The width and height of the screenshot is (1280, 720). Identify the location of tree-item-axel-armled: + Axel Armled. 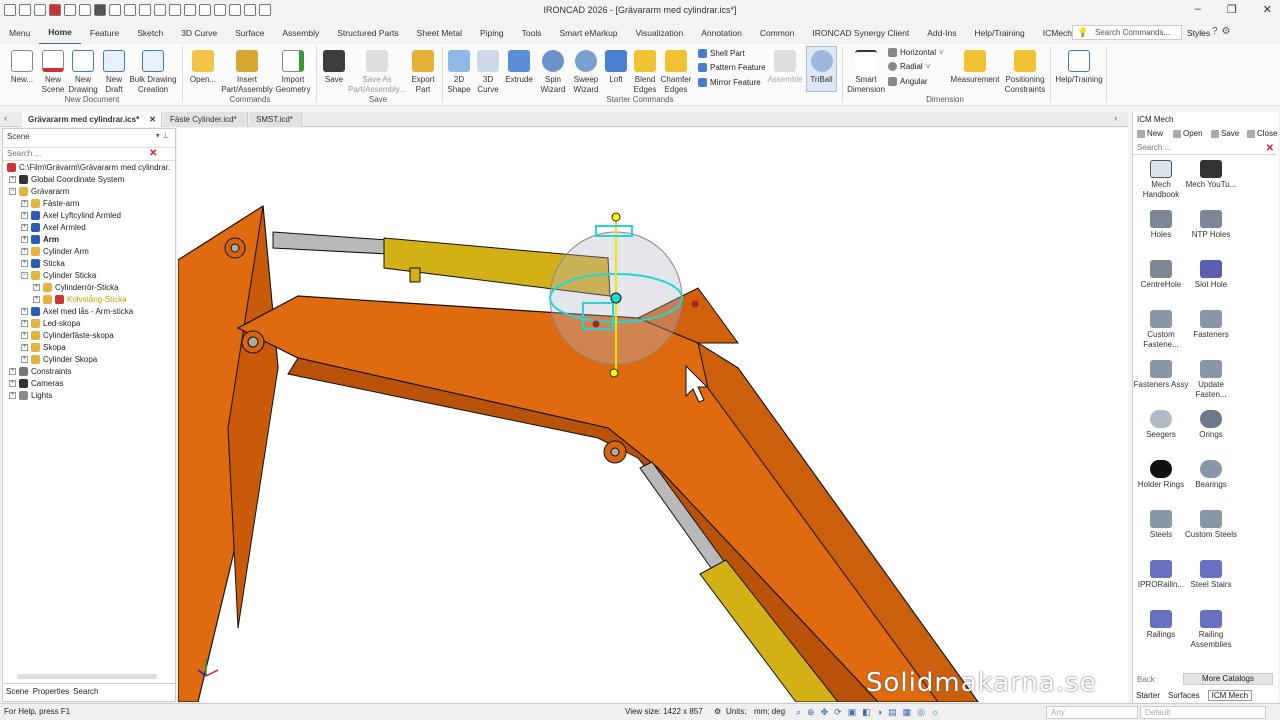
(53, 227).